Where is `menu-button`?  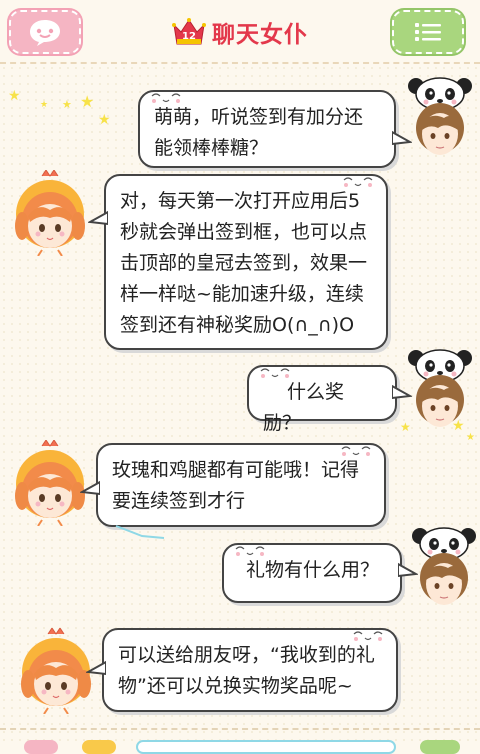
menu-button is located at coordinates (428, 32).